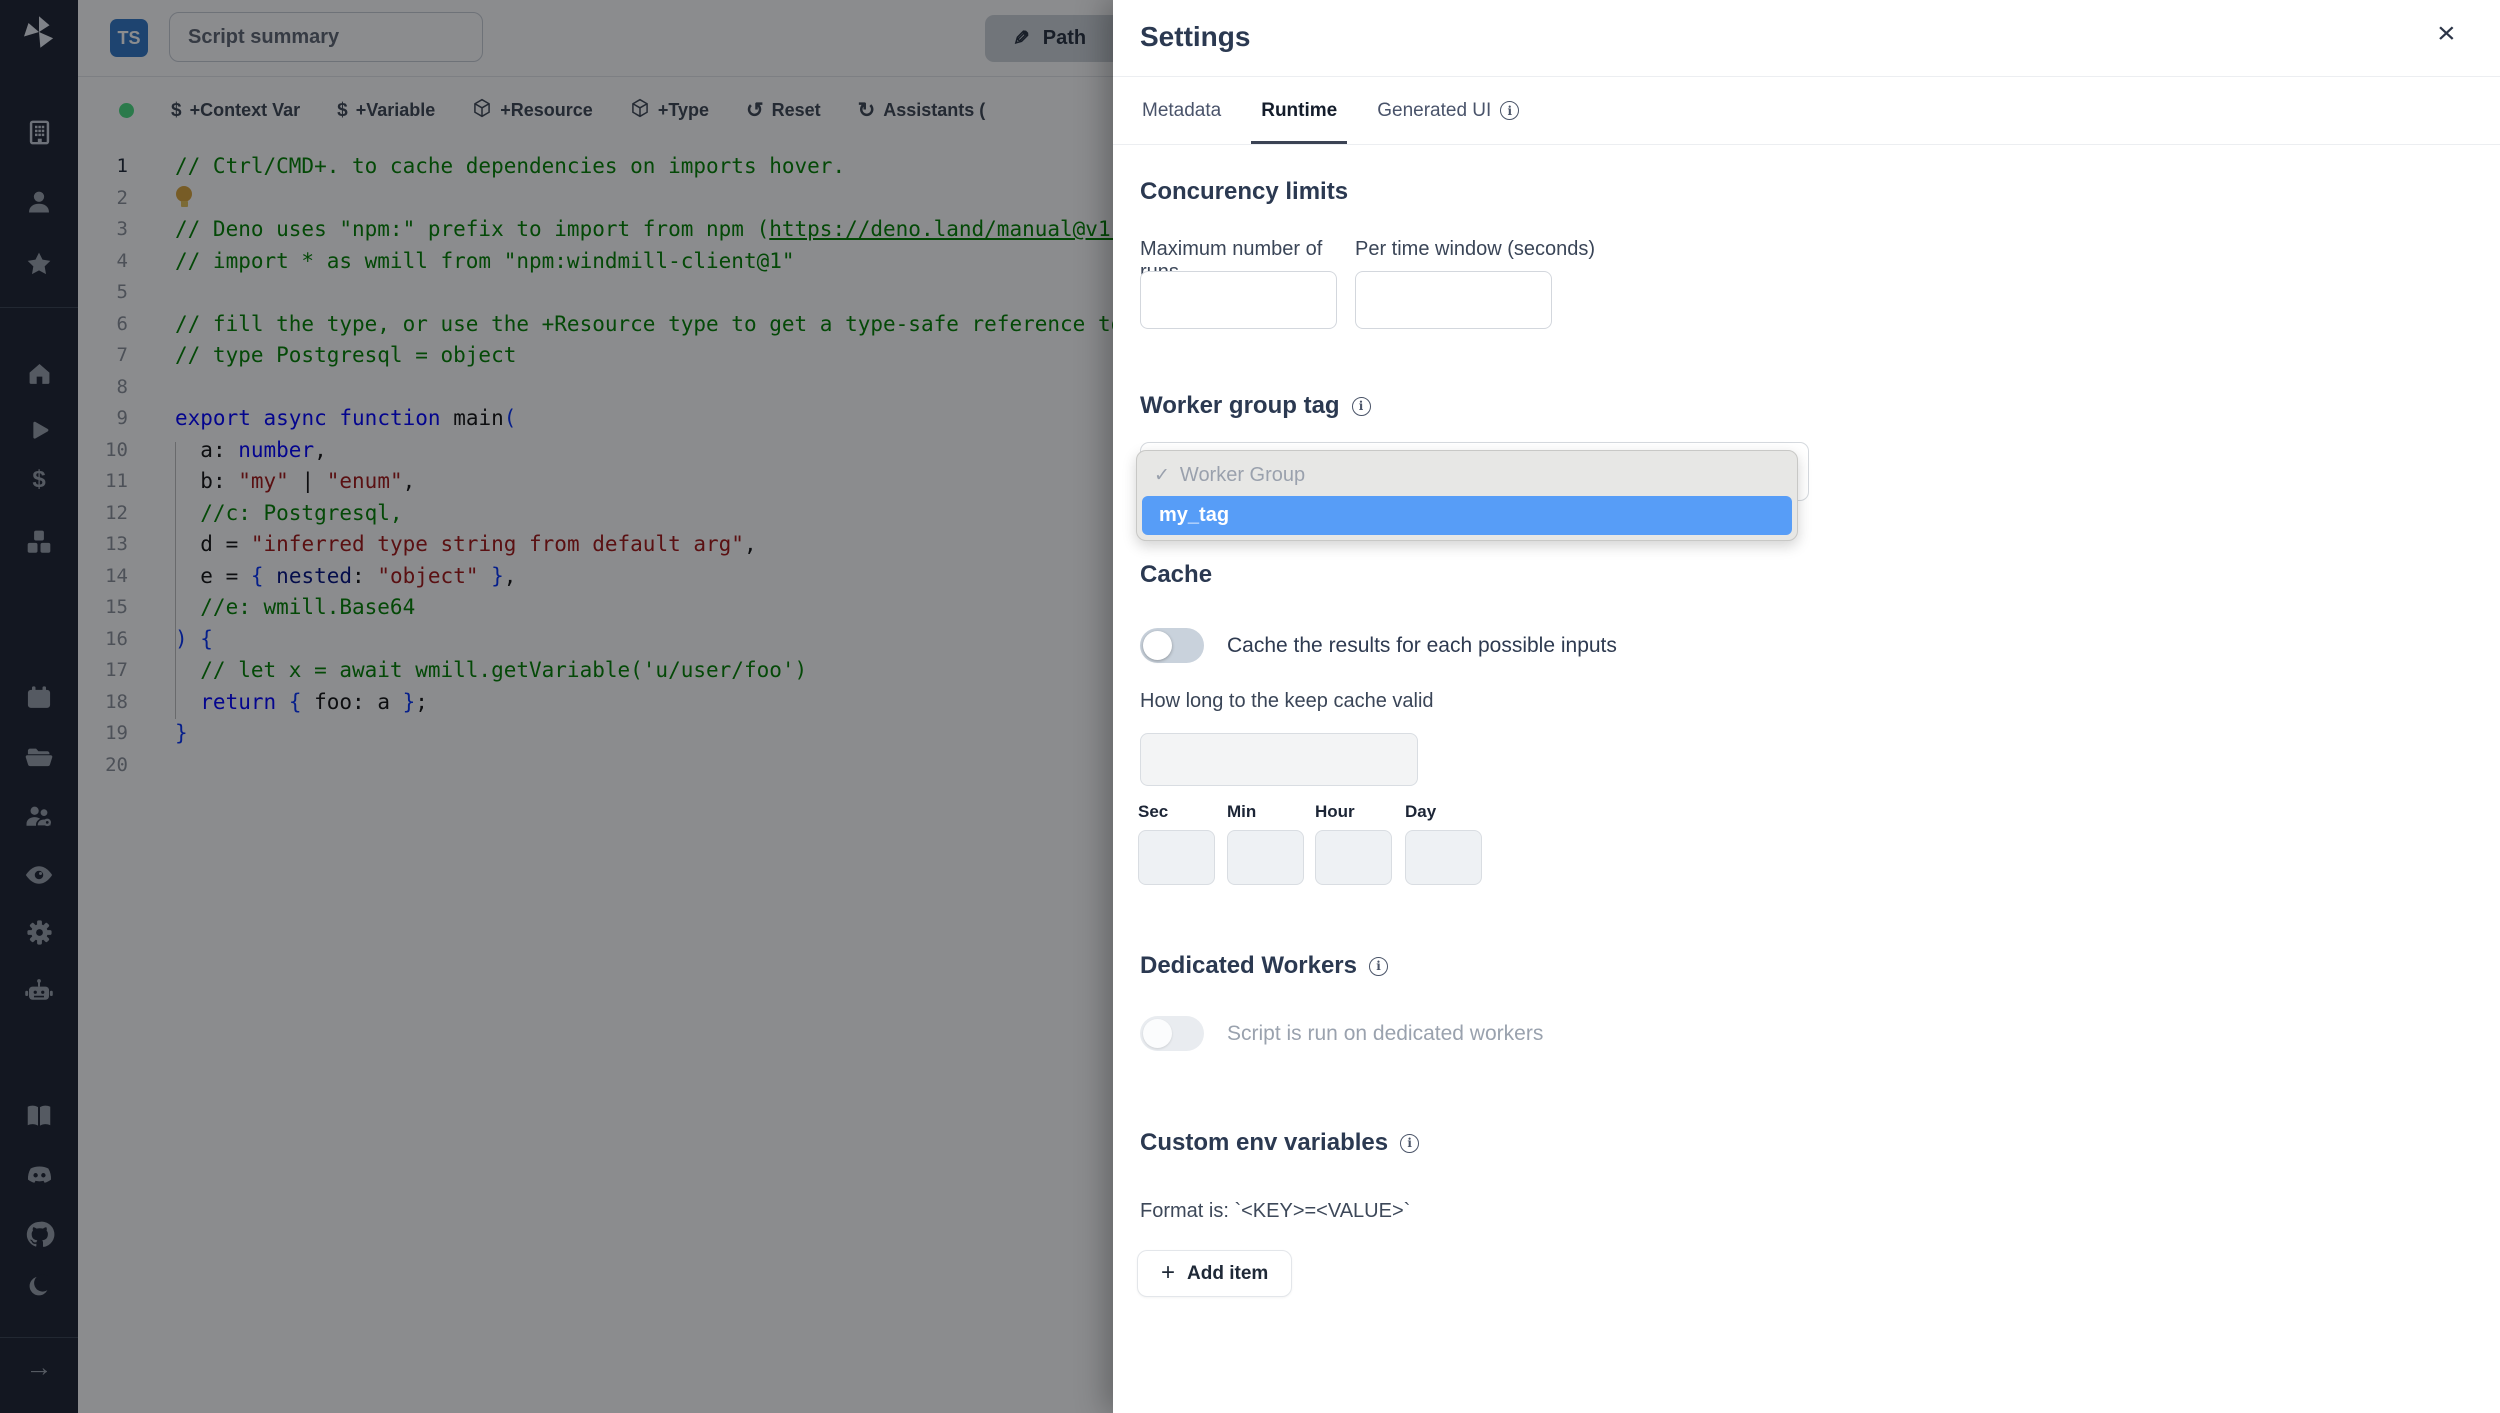 The width and height of the screenshot is (2500, 1413). I want to click on unit-col-day: Day, so click(1452, 843).